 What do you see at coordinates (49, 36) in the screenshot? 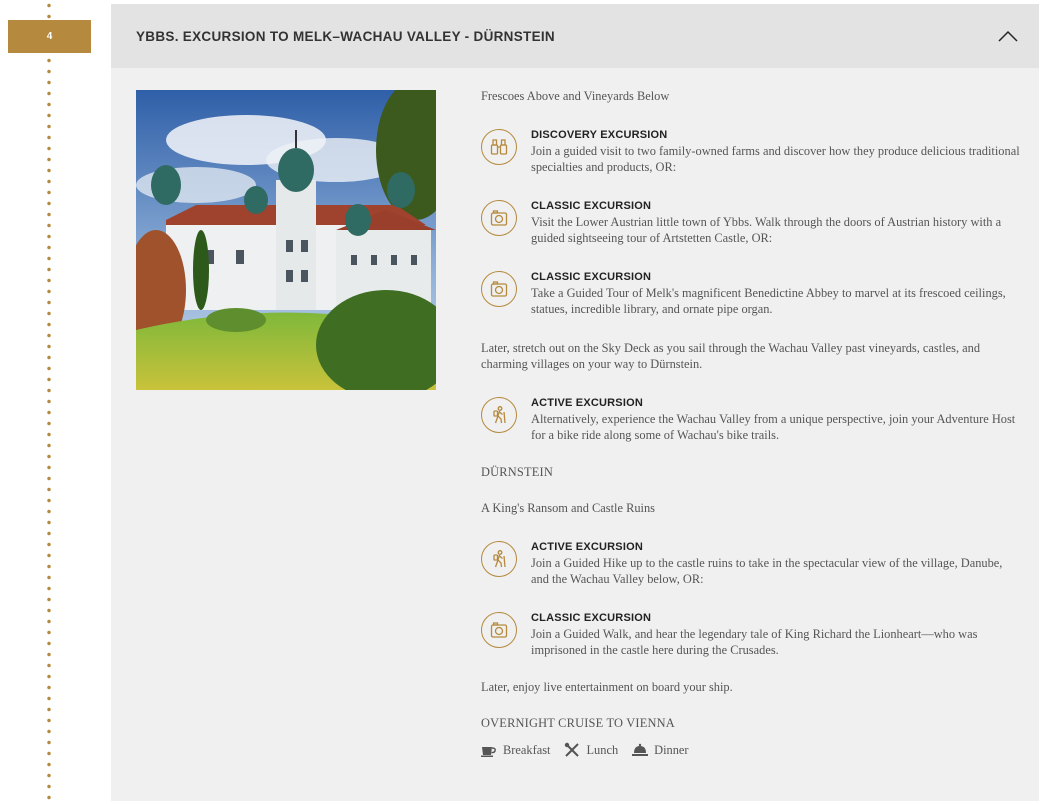
I see `day-number-badge: 4` at bounding box center [49, 36].